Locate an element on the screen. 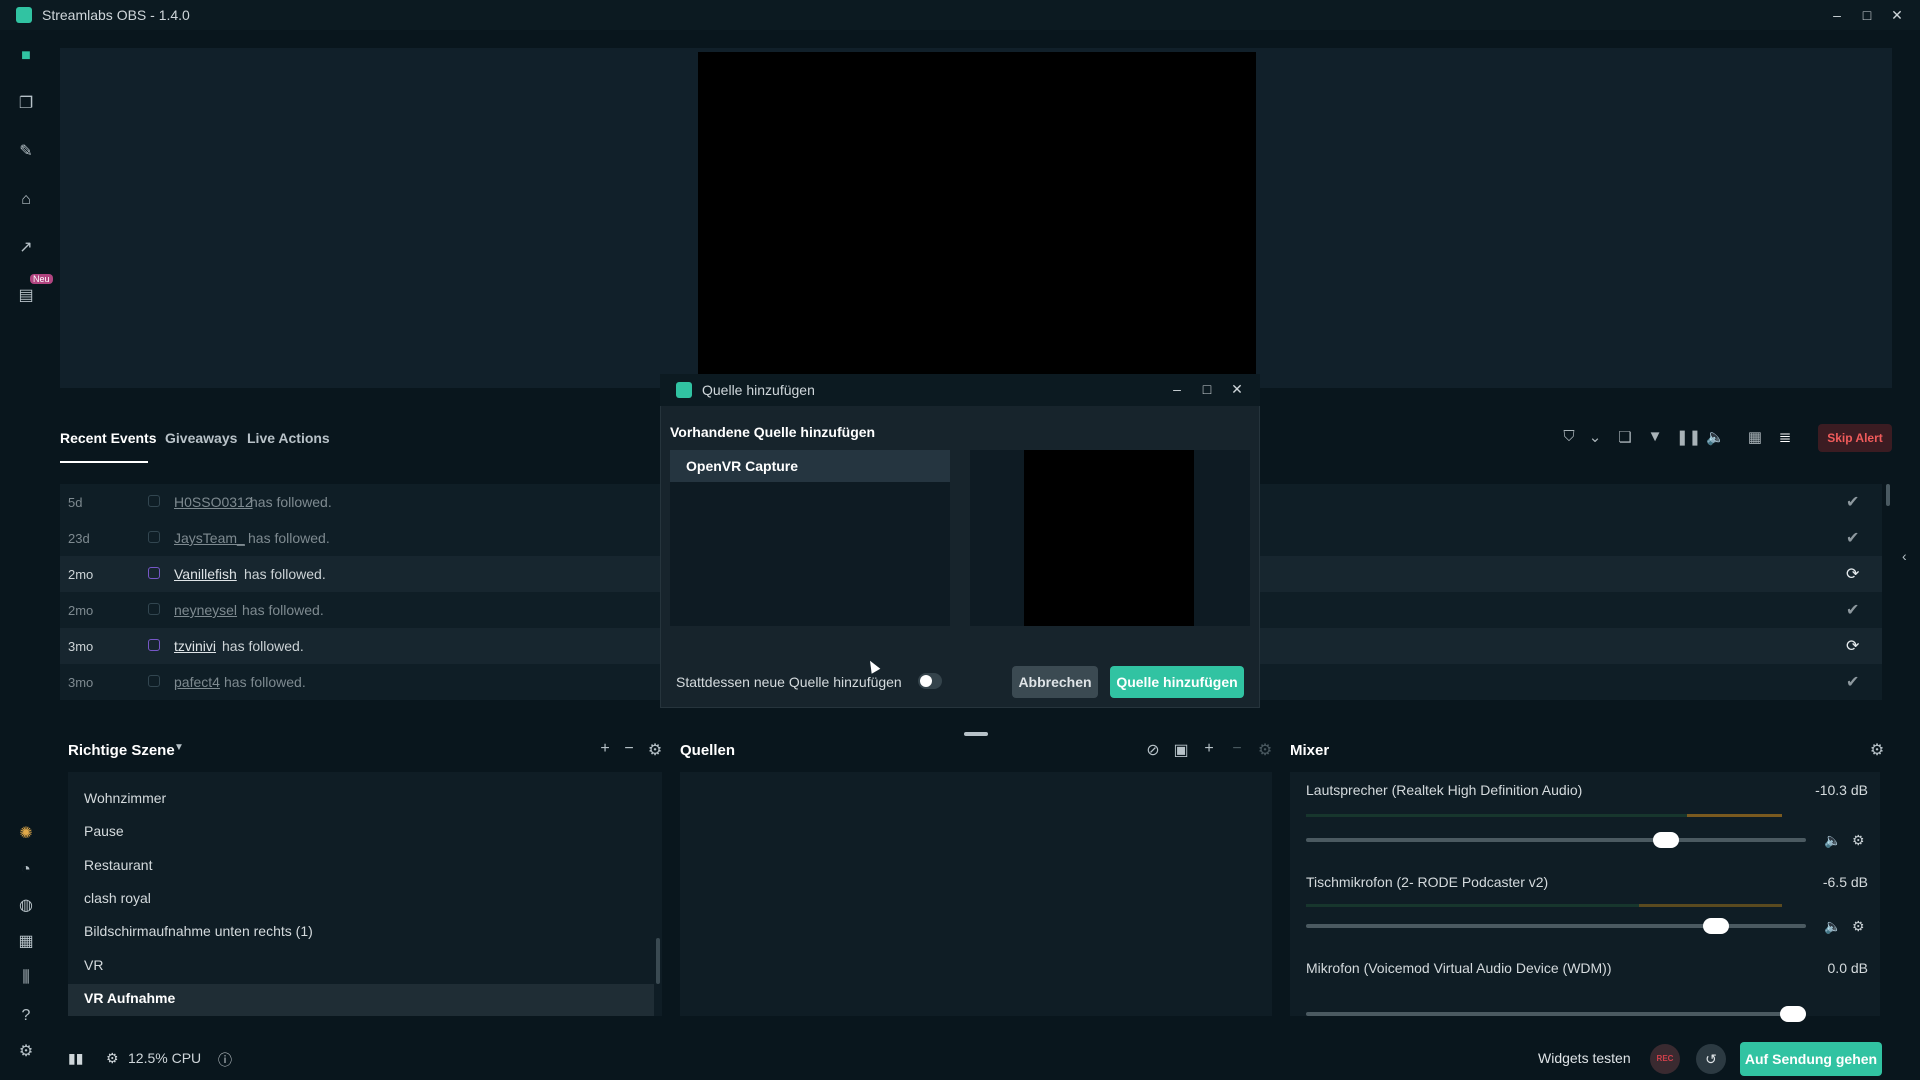 The width and height of the screenshot is (1920, 1080). grid-view-icon: ▦ is located at coordinates (1755, 437).